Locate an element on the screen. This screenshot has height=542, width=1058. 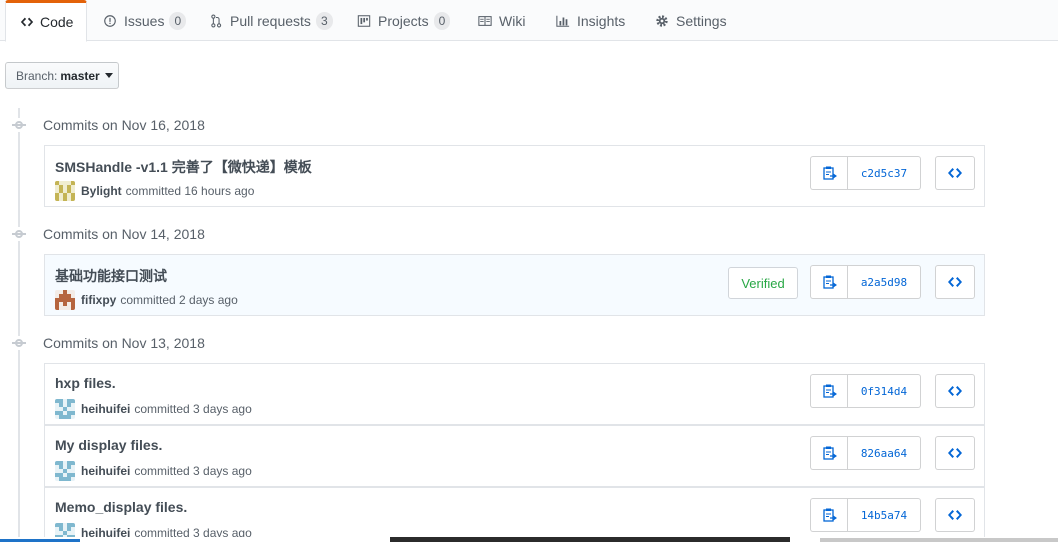
commit-meta: Bylight committed 16 hours ago is located at coordinates (154, 191).